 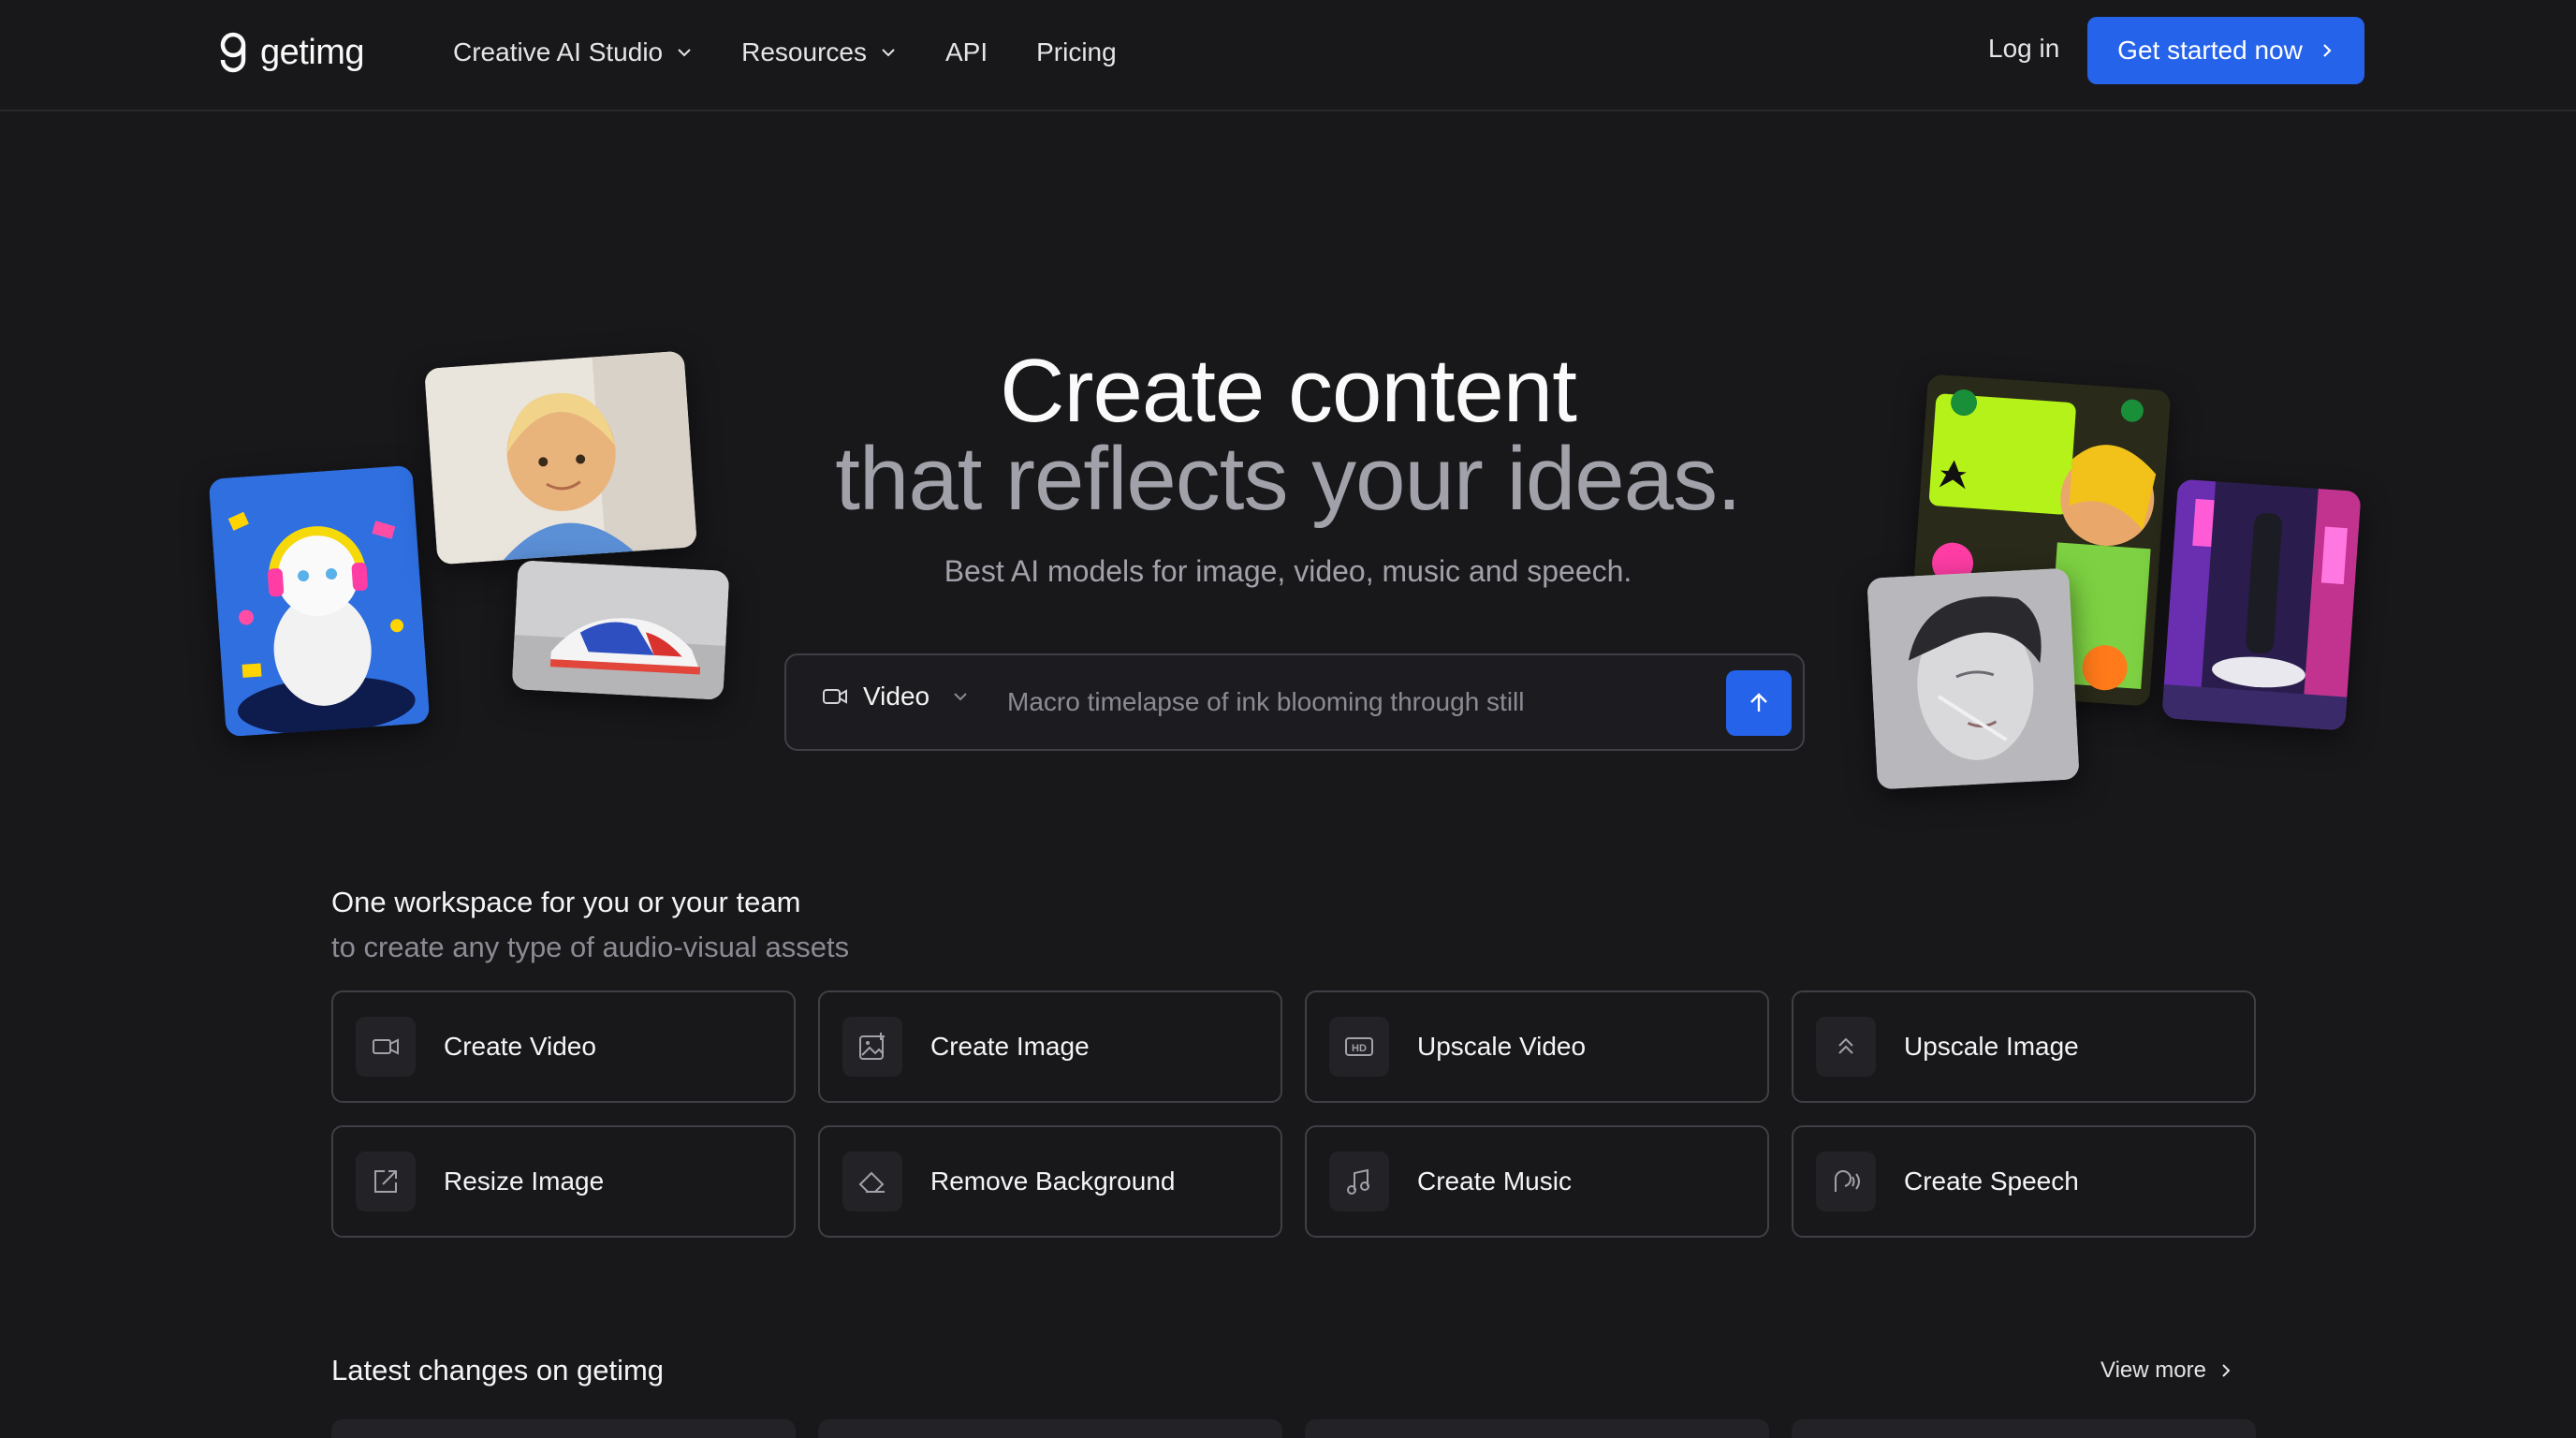 What do you see at coordinates (1502, 1046) in the screenshot?
I see `tool-label: Upscale Video` at bounding box center [1502, 1046].